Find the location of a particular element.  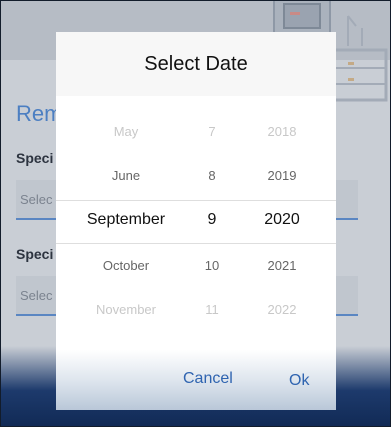

dialog-title: Select Date is located at coordinates (196, 64).